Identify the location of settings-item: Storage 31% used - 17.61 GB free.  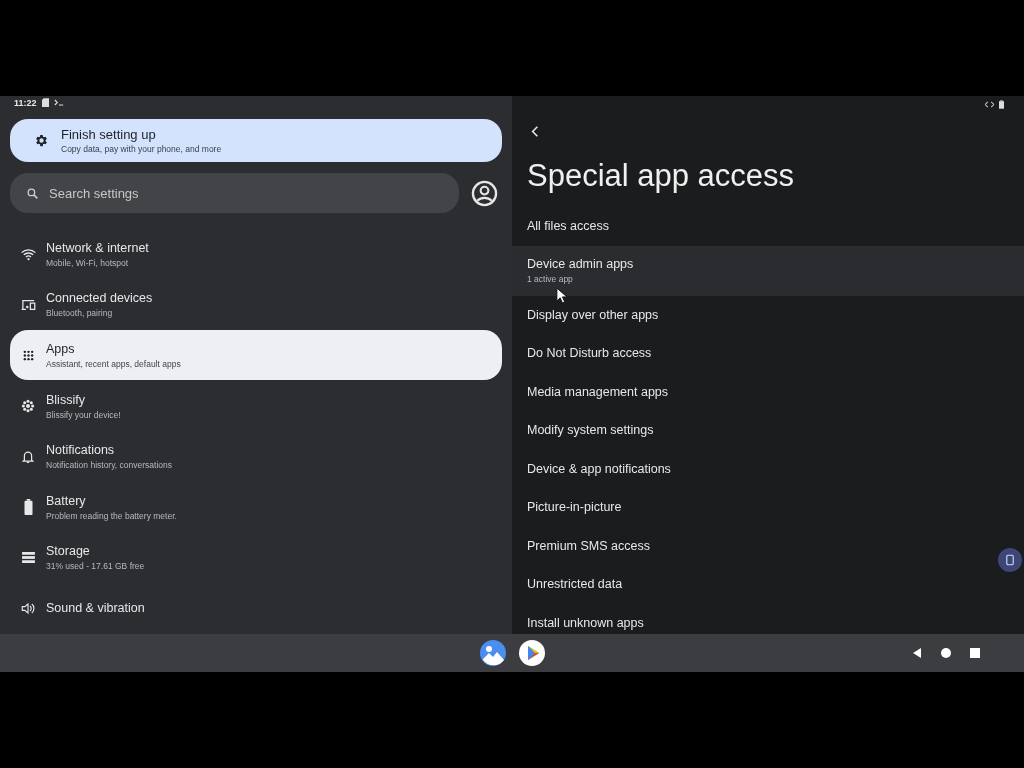
(256, 557).